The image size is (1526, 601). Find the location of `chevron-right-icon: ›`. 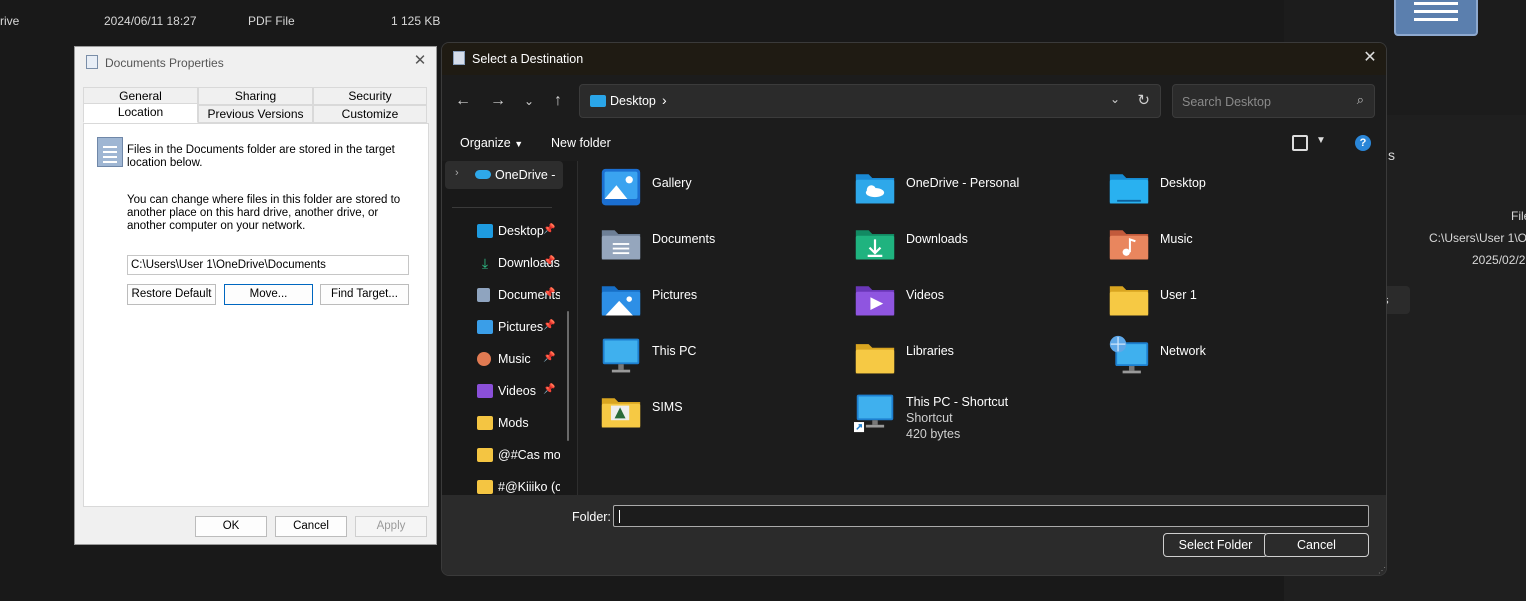

chevron-right-icon: › is located at coordinates (664, 100).